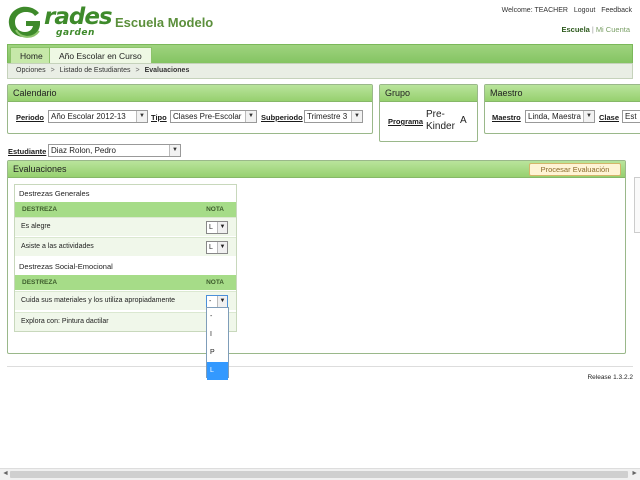 The width and height of the screenshot is (640, 480). What do you see at coordinates (554, 116) in the screenshot?
I see `maestro-value: Linda, Maestra` at bounding box center [554, 116].